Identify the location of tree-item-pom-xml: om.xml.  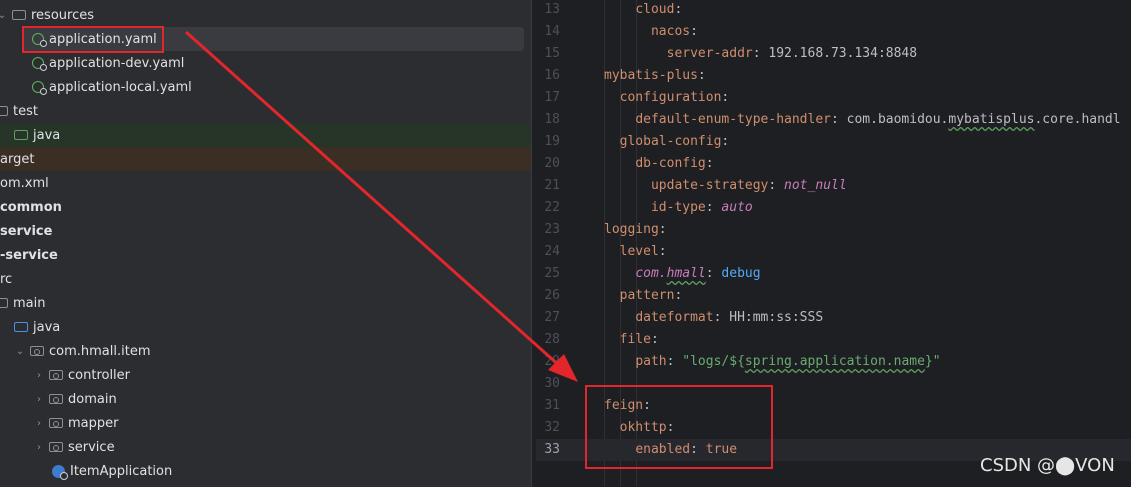
(265, 183).